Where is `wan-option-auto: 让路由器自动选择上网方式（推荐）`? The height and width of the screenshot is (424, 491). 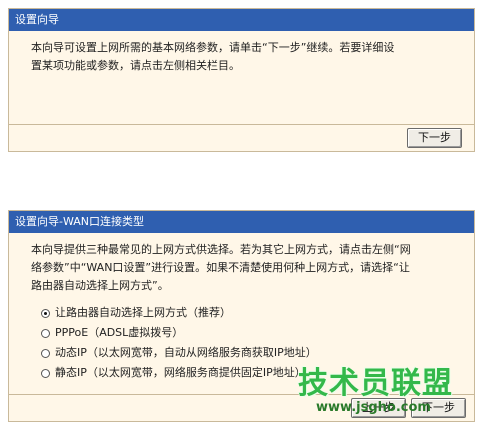
wan-option-auto: 让路由器自动选择上网方式（推荐） is located at coordinates (252, 313).